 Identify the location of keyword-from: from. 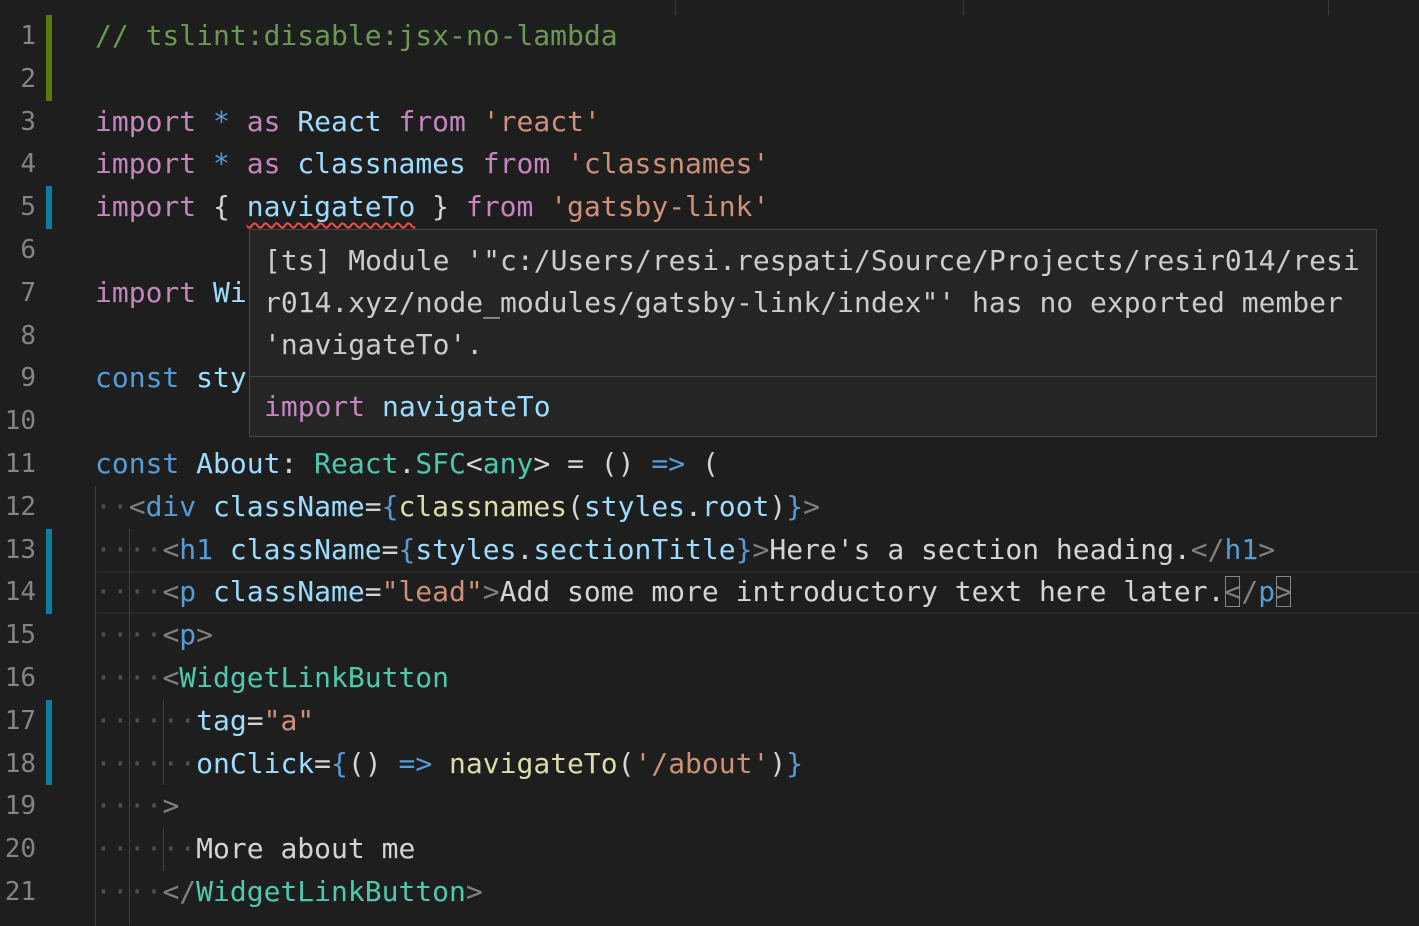
(432, 121).